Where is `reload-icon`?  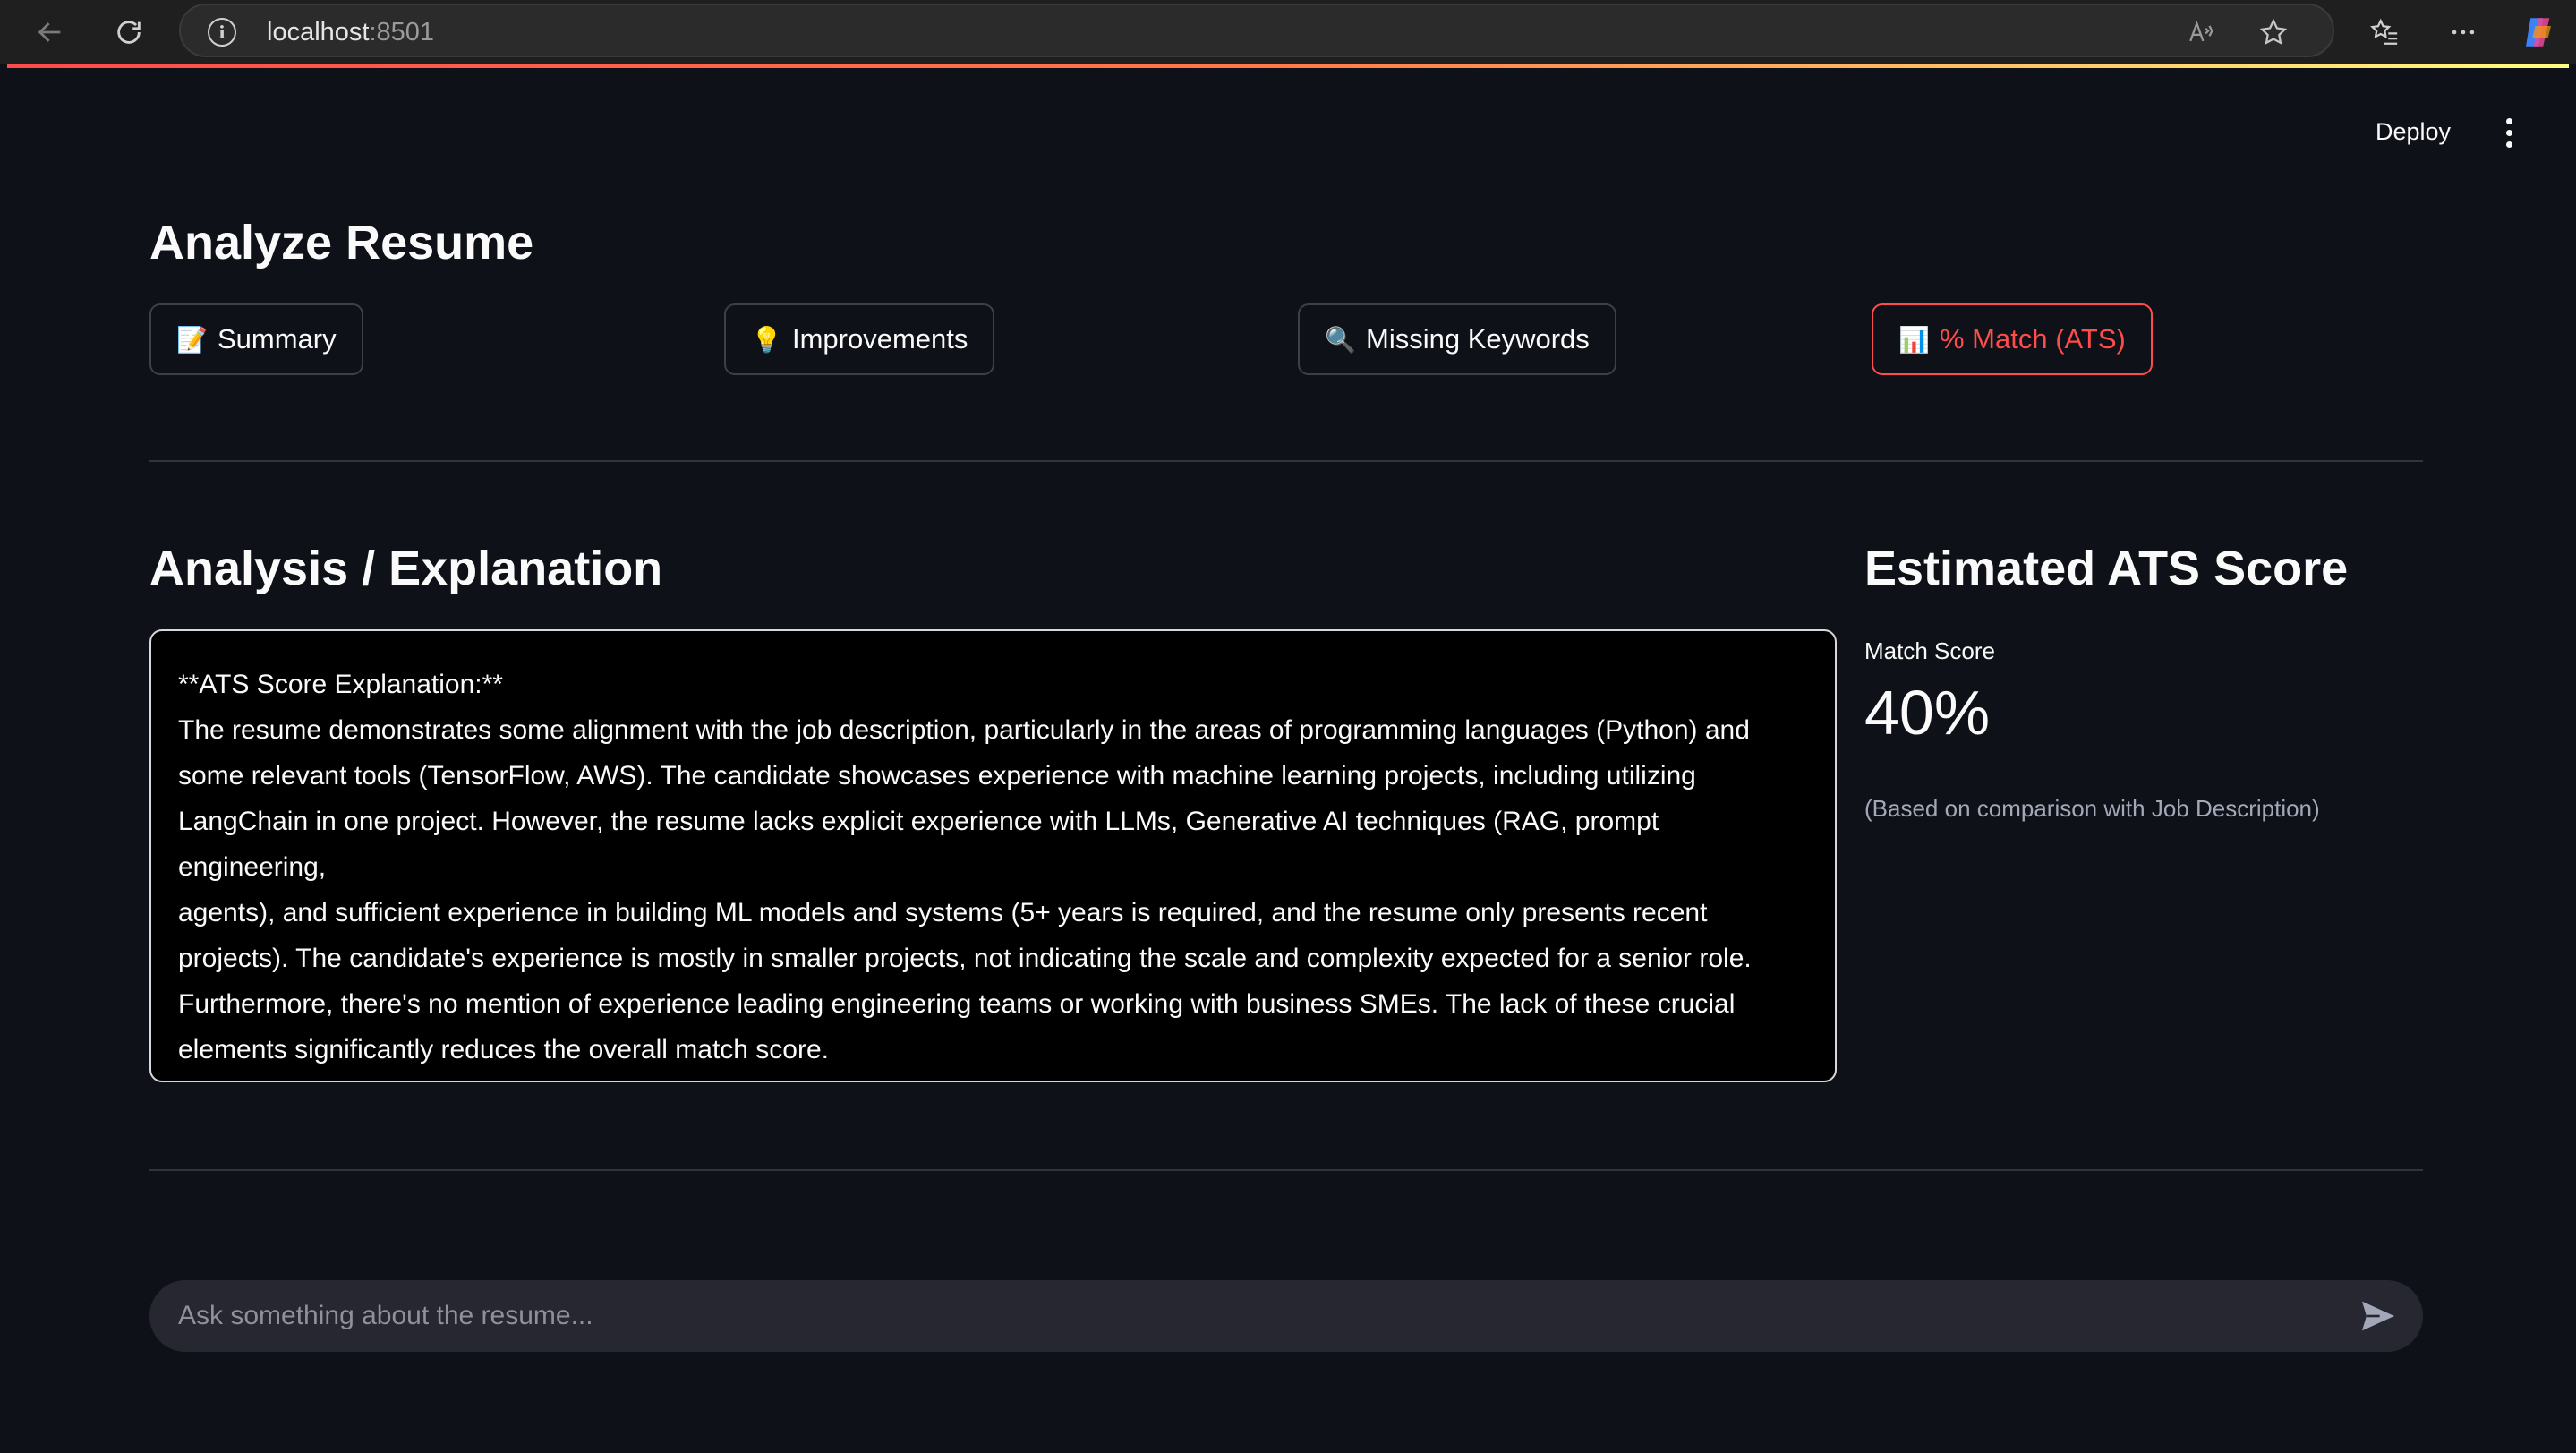
reload-icon is located at coordinates (129, 32).